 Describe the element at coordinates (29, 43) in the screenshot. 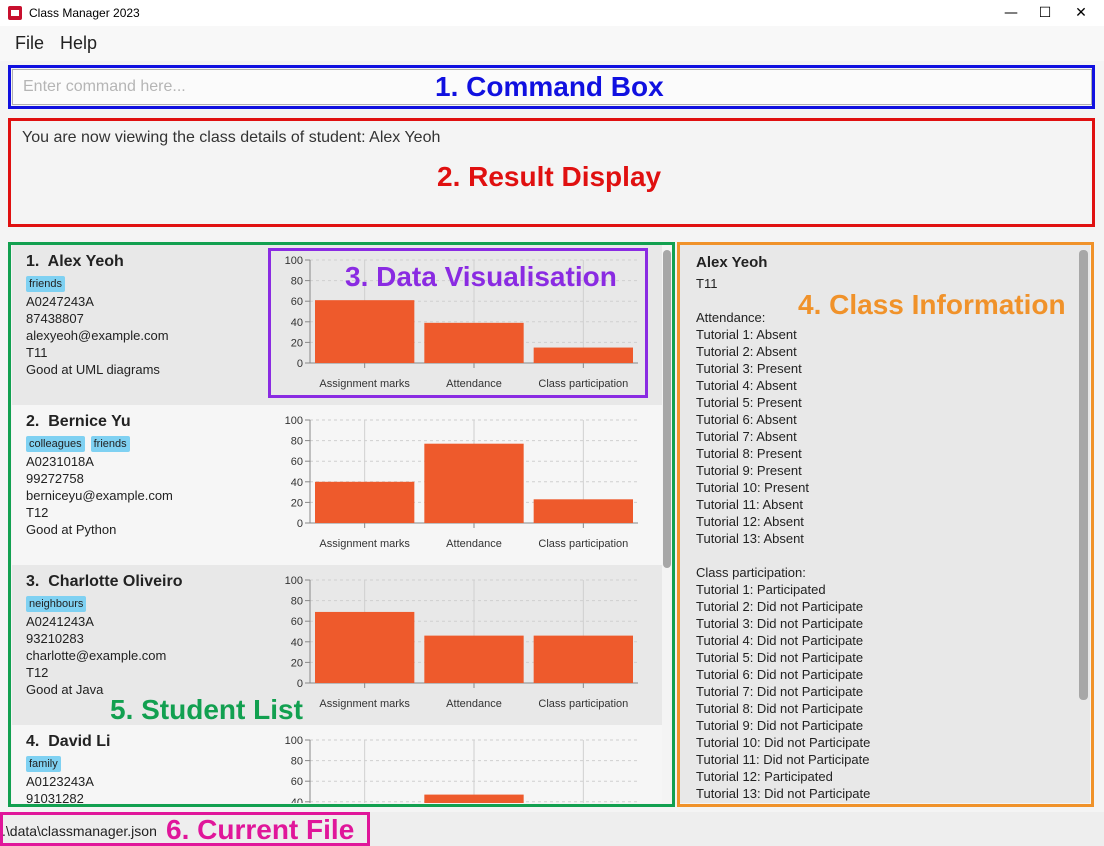

I see `menu-file: File` at that location.